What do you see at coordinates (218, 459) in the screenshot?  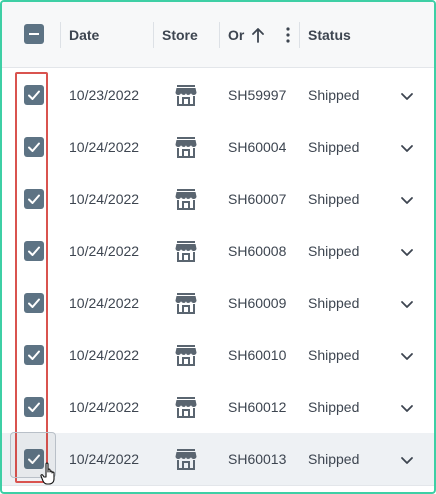 I see `table-row: 10/24/2022 SH60013 Shipped` at bounding box center [218, 459].